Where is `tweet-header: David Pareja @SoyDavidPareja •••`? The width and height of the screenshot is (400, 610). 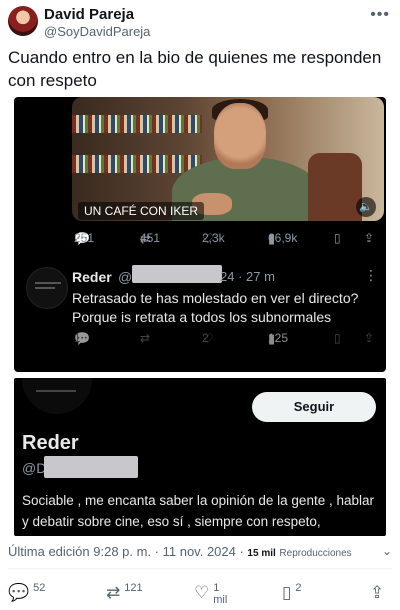 tweet-header: David Pareja @SoyDavidPareja ••• is located at coordinates (200, 22).